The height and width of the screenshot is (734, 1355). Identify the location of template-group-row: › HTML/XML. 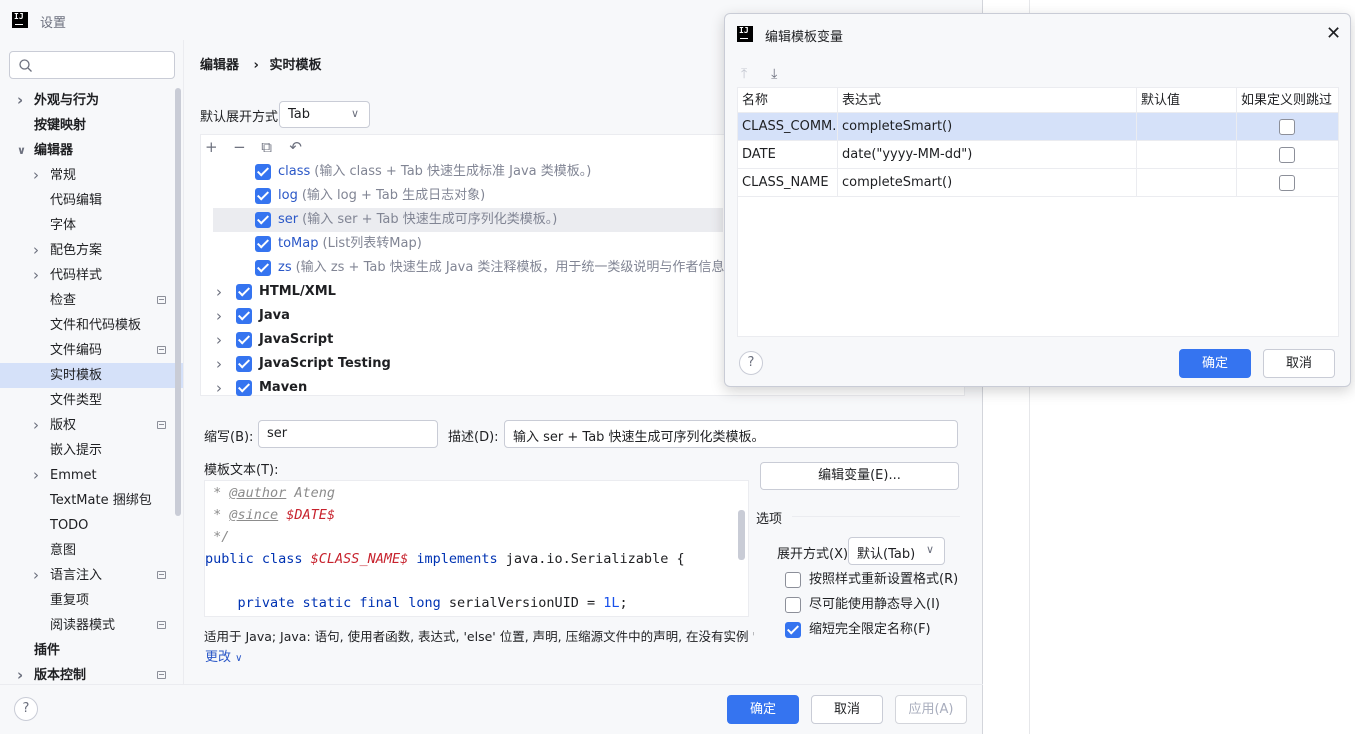
(468, 292).